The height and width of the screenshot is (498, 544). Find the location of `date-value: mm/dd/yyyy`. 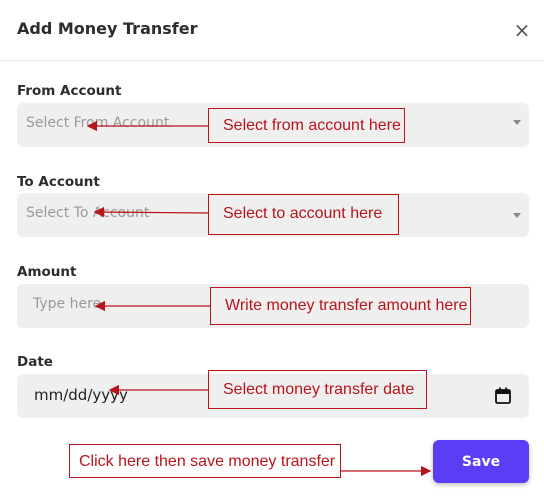

date-value: mm/dd/yyyy is located at coordinates (81, 395).